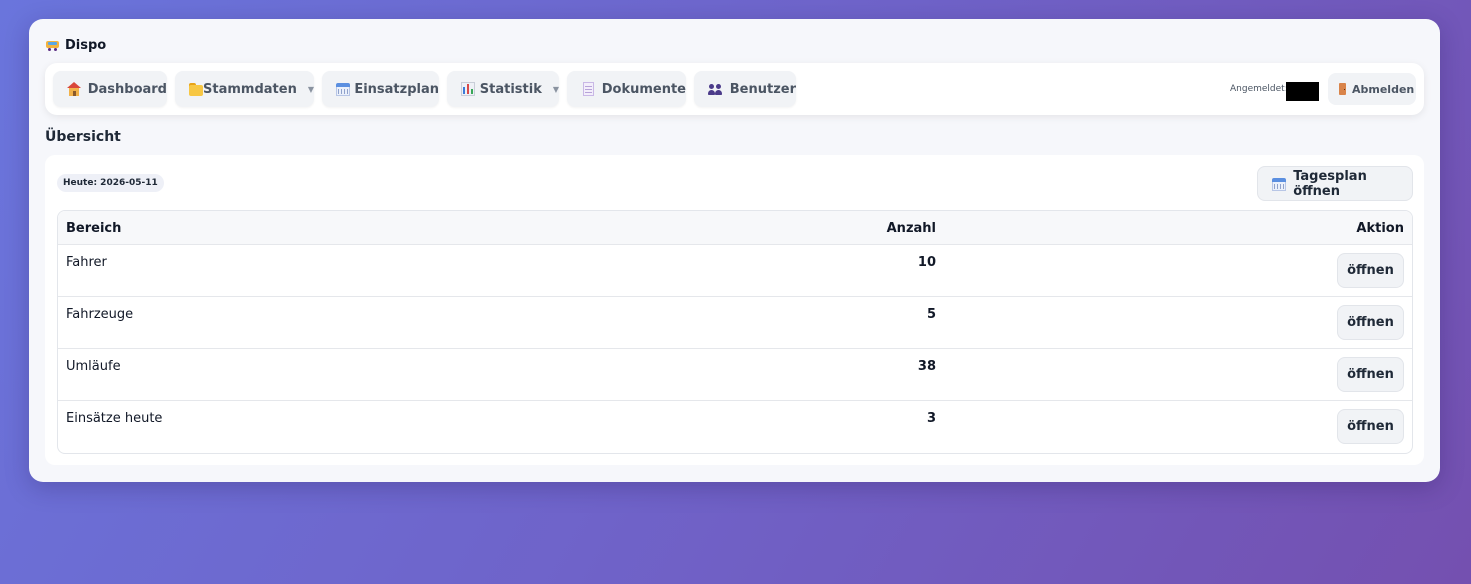  Describe the element at coordinates (195, 89) in the screenshot. I see `folder-icon` at that location.